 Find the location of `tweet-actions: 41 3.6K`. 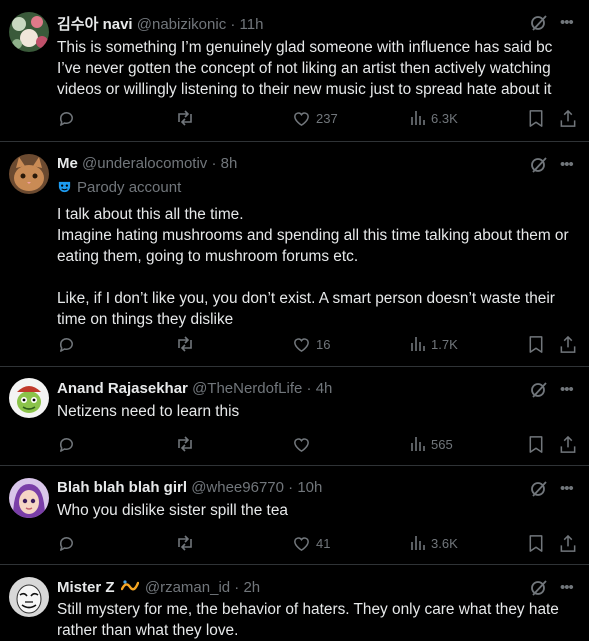

tweet-actions: 41 3.6K is located at coordinates (294, 543).